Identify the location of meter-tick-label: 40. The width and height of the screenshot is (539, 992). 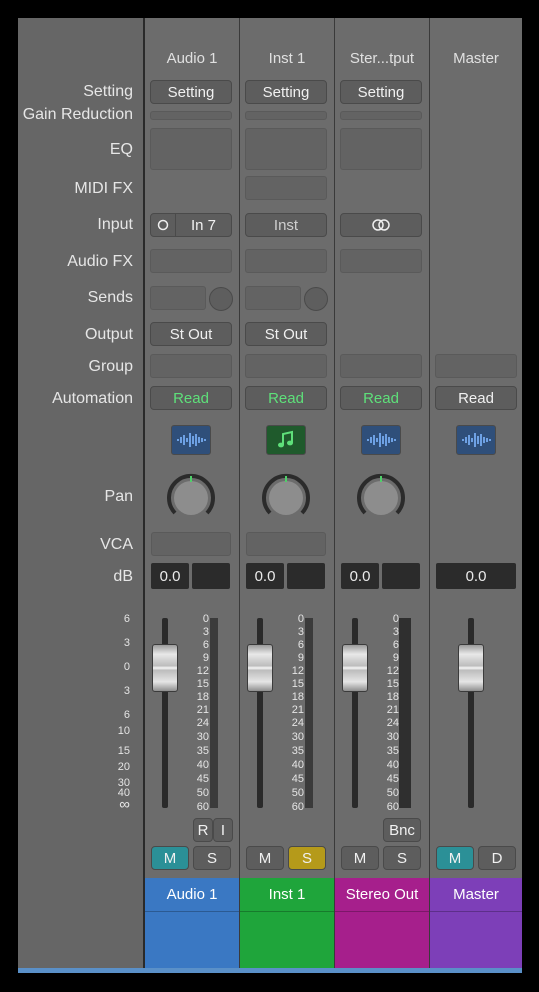
(297, 765).